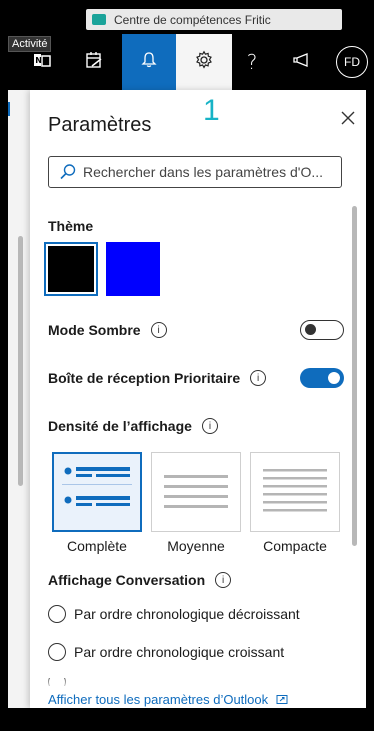  I want to click on app-logo-icon, so click(99, 19).